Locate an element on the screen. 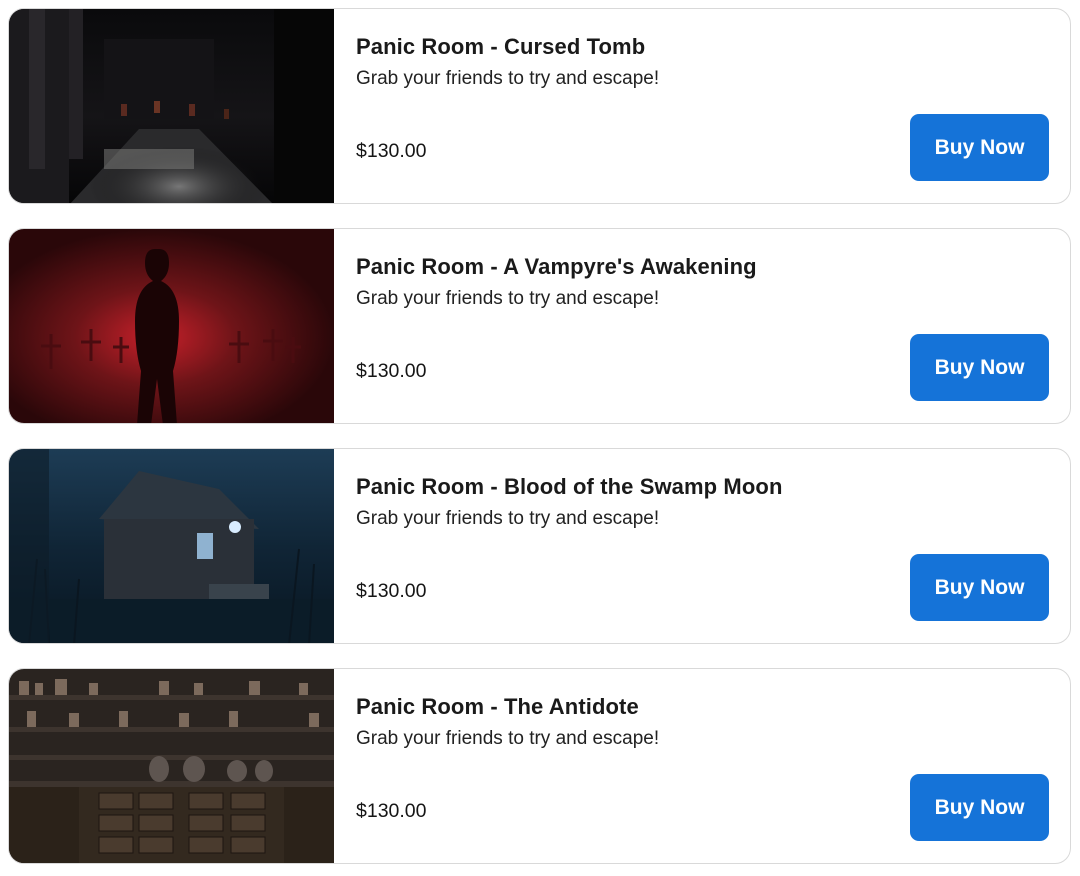 Image resolution: width=1080 pixels, height=876 pixels. product-title: Panic Room - The Antidote is located at coordinates (497, 706).